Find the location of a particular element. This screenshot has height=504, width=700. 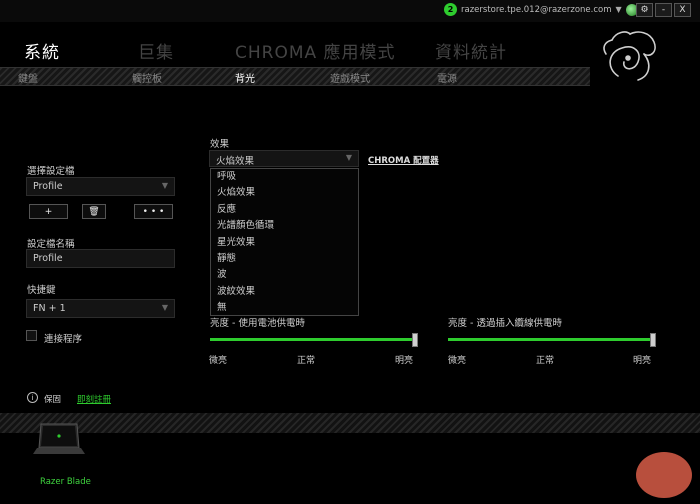

profile-select: Profile ▼ is located at coordinates (100, 186).